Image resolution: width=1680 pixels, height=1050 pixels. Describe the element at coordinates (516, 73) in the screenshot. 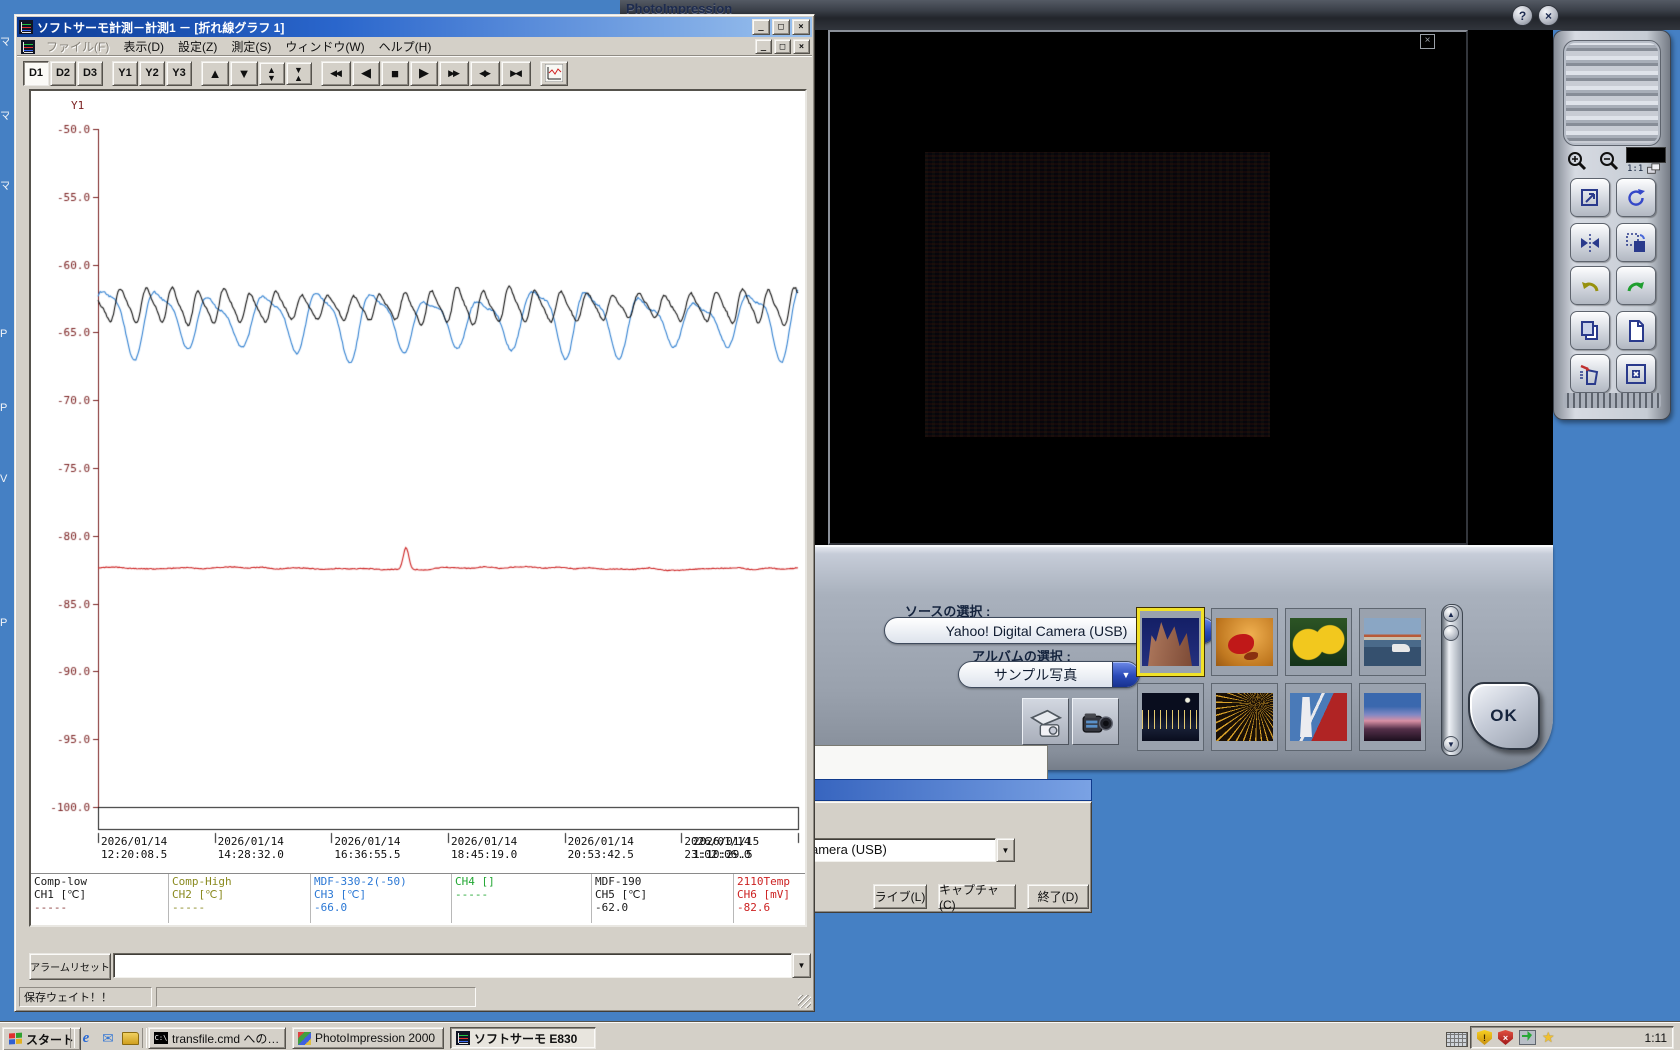

I see `compress-horizontal-button: ▶◀` at that location.